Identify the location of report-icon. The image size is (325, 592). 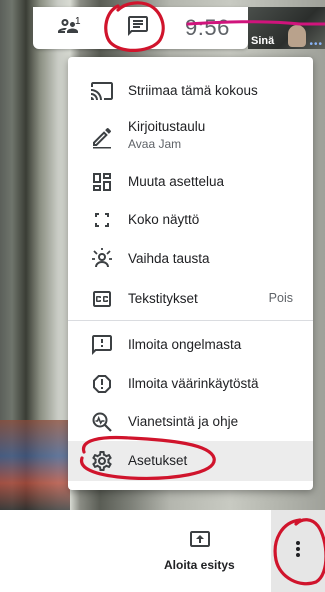
(102, 384).